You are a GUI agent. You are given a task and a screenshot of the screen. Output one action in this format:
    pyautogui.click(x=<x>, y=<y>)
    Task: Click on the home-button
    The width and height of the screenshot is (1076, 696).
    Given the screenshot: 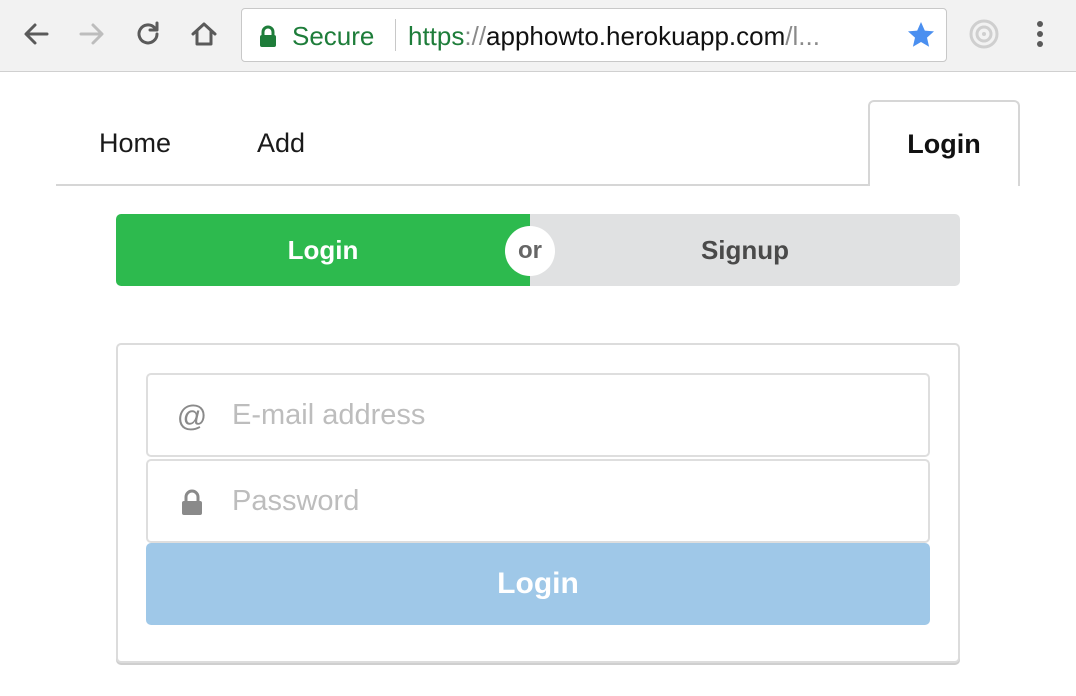 What is the action you would take?
    pyautogui.click(x=204, y=34)
    